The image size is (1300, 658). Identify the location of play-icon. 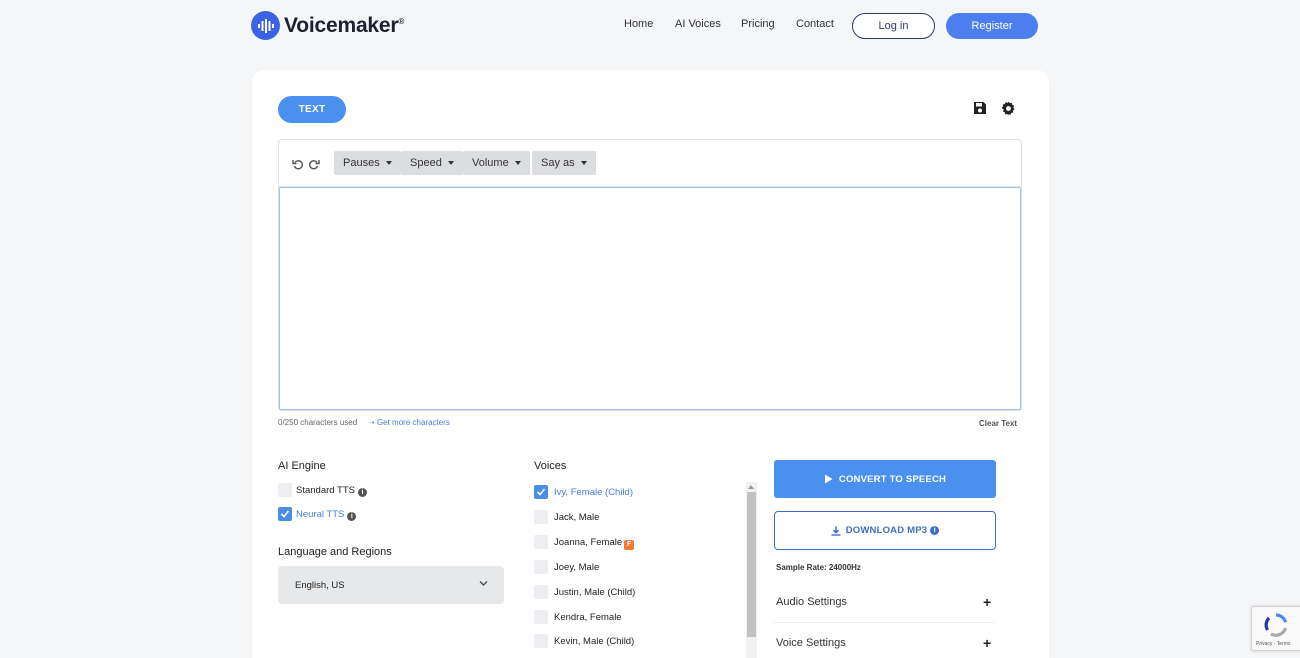
(828, 479).